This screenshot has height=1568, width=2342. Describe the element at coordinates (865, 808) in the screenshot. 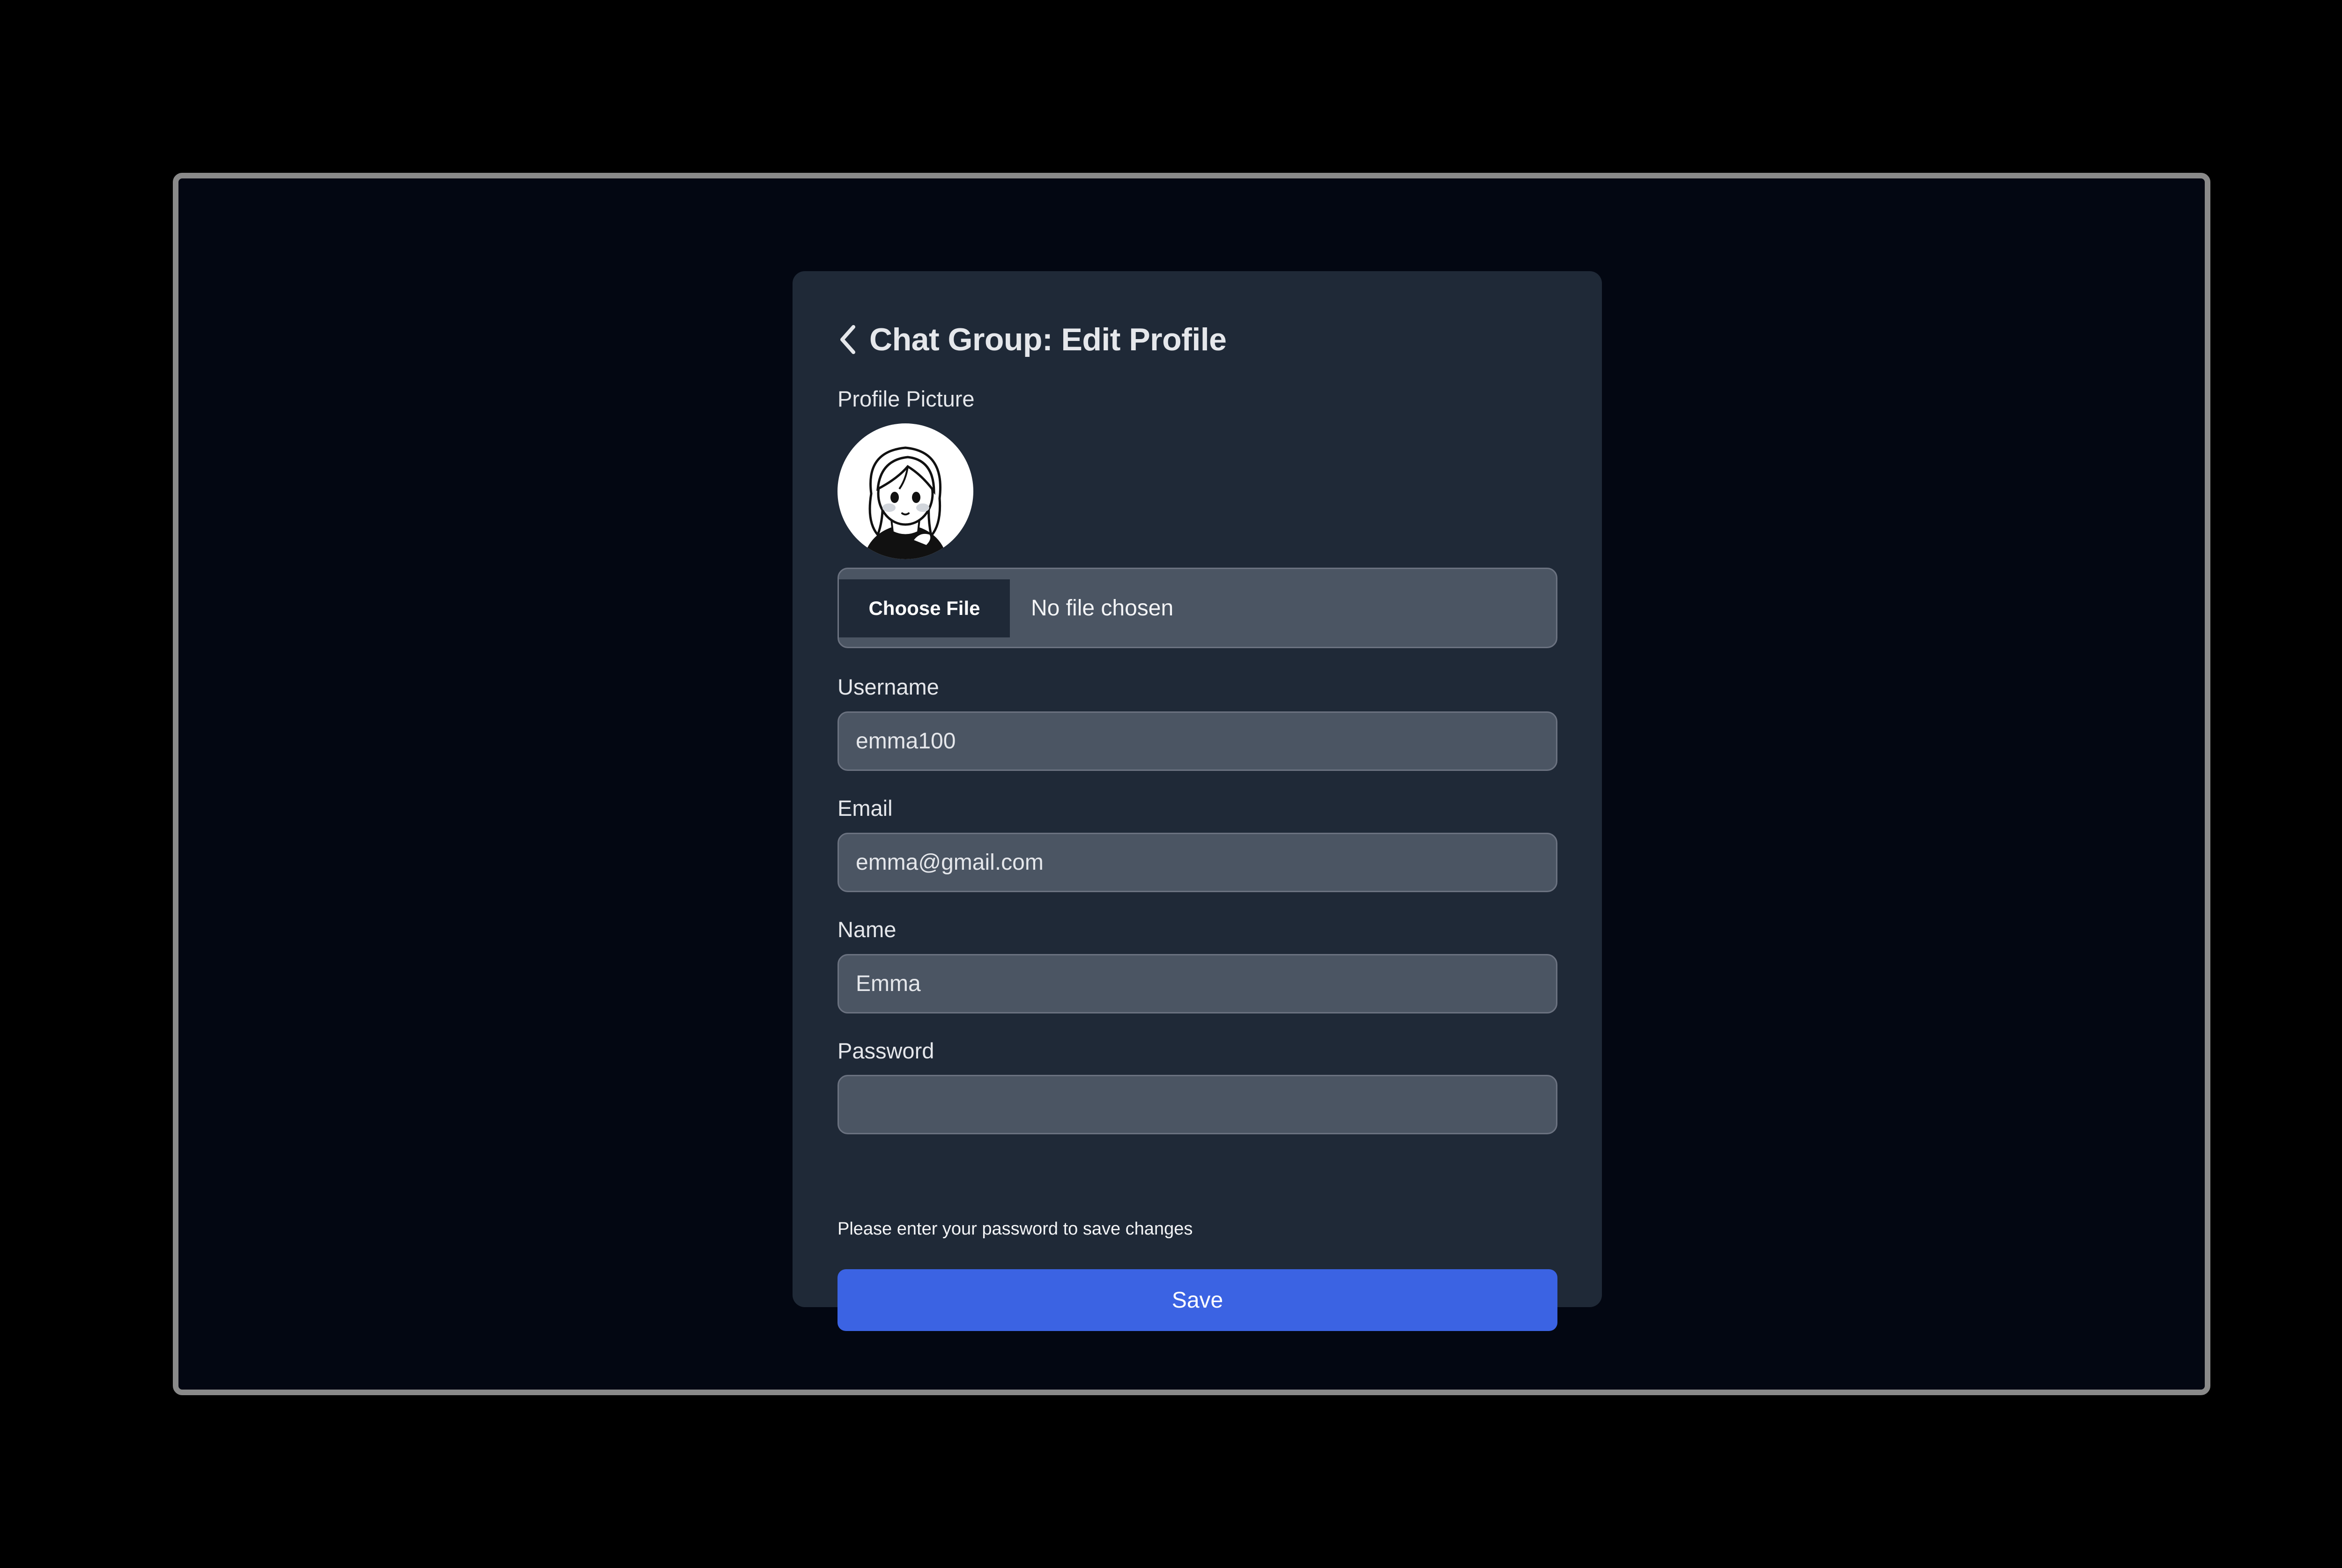

I see `email-label: Email` at that location.